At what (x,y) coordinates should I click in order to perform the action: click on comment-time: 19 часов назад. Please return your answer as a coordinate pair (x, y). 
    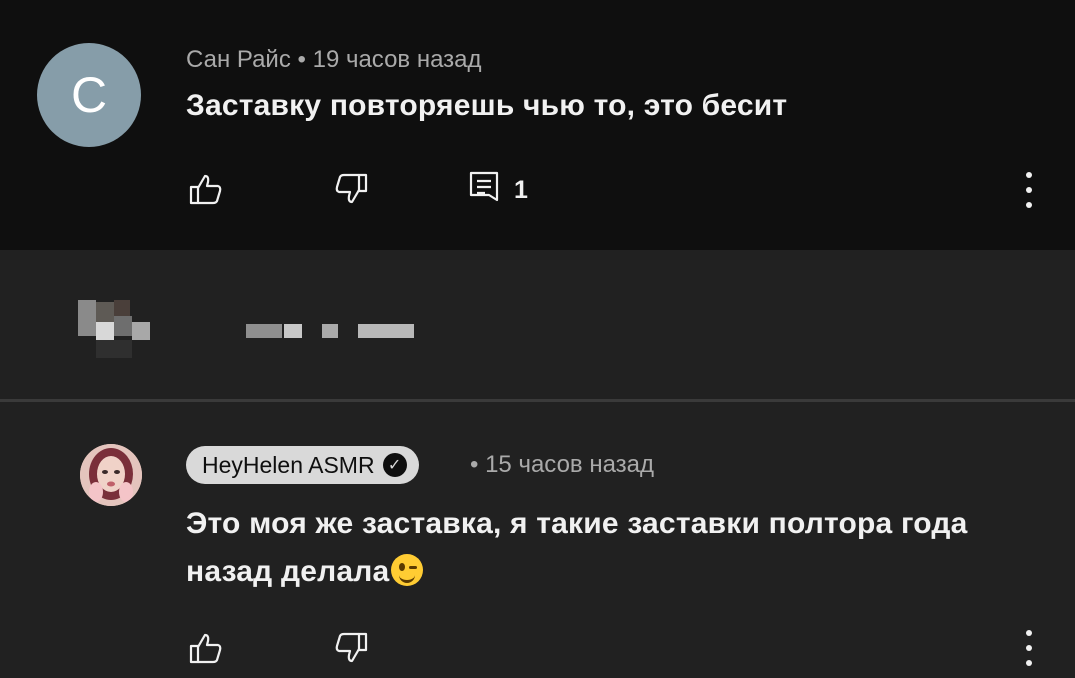
    Looking at the image, I should click on (397, 59).